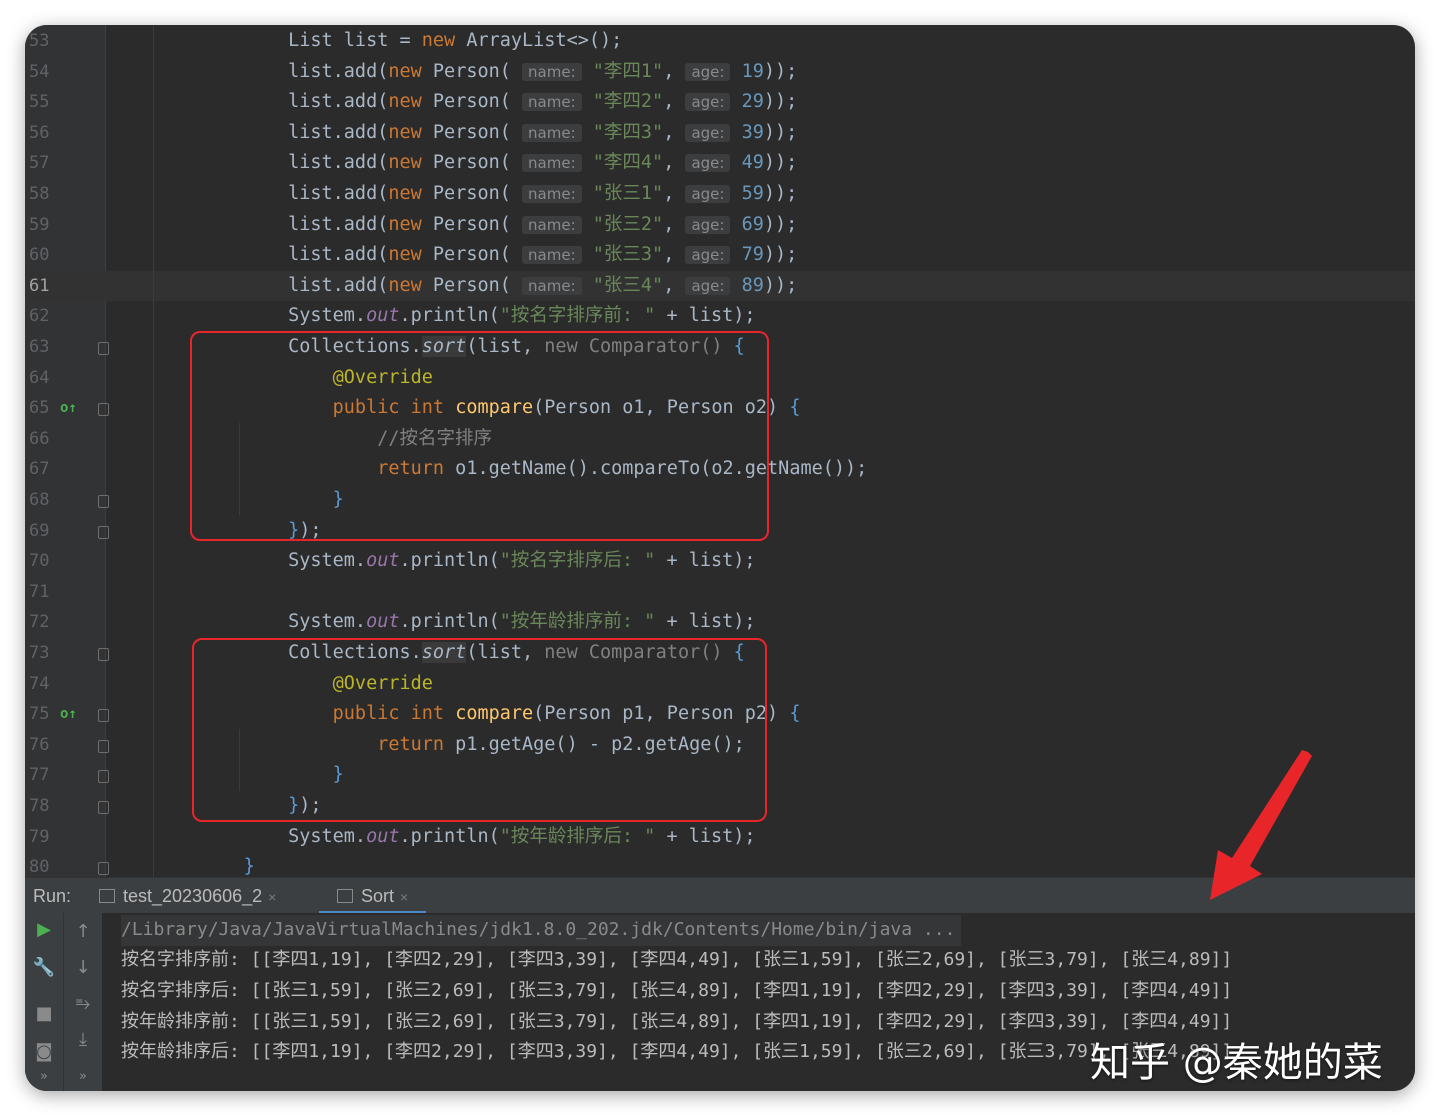  What do you see at coordinates (249, 866) in the screenshot?
I see `code-text: }` at bounding box center [249, 866].